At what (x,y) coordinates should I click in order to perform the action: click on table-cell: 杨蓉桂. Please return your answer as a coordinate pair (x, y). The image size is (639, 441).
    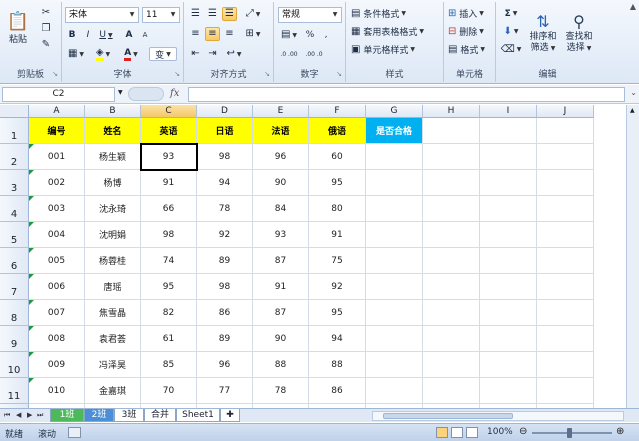
    Looking at the image, I should click on (113, 261).